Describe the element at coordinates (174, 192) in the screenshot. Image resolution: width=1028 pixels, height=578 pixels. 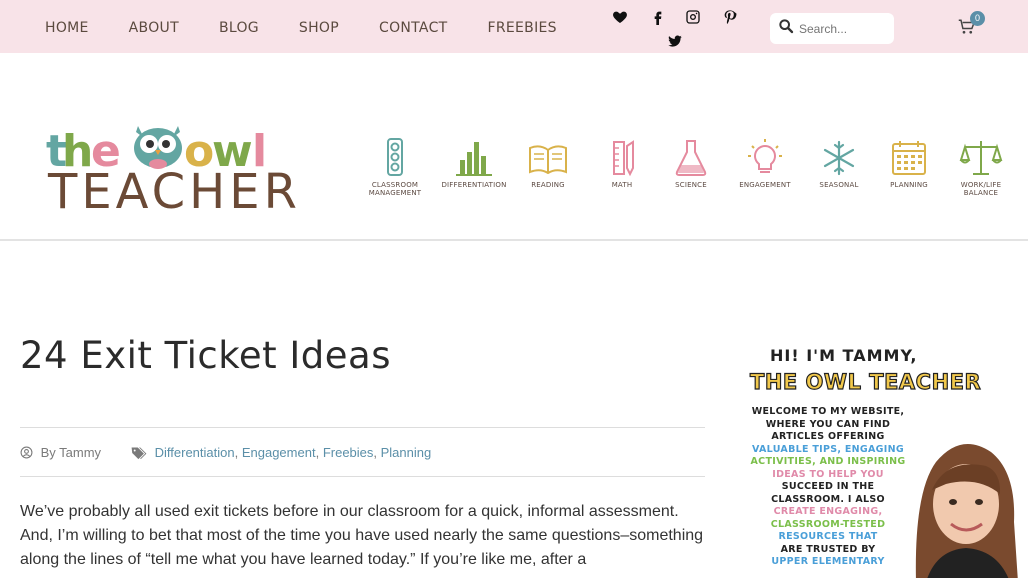
I see `logo-text-teacher: TEACHER` at that location.